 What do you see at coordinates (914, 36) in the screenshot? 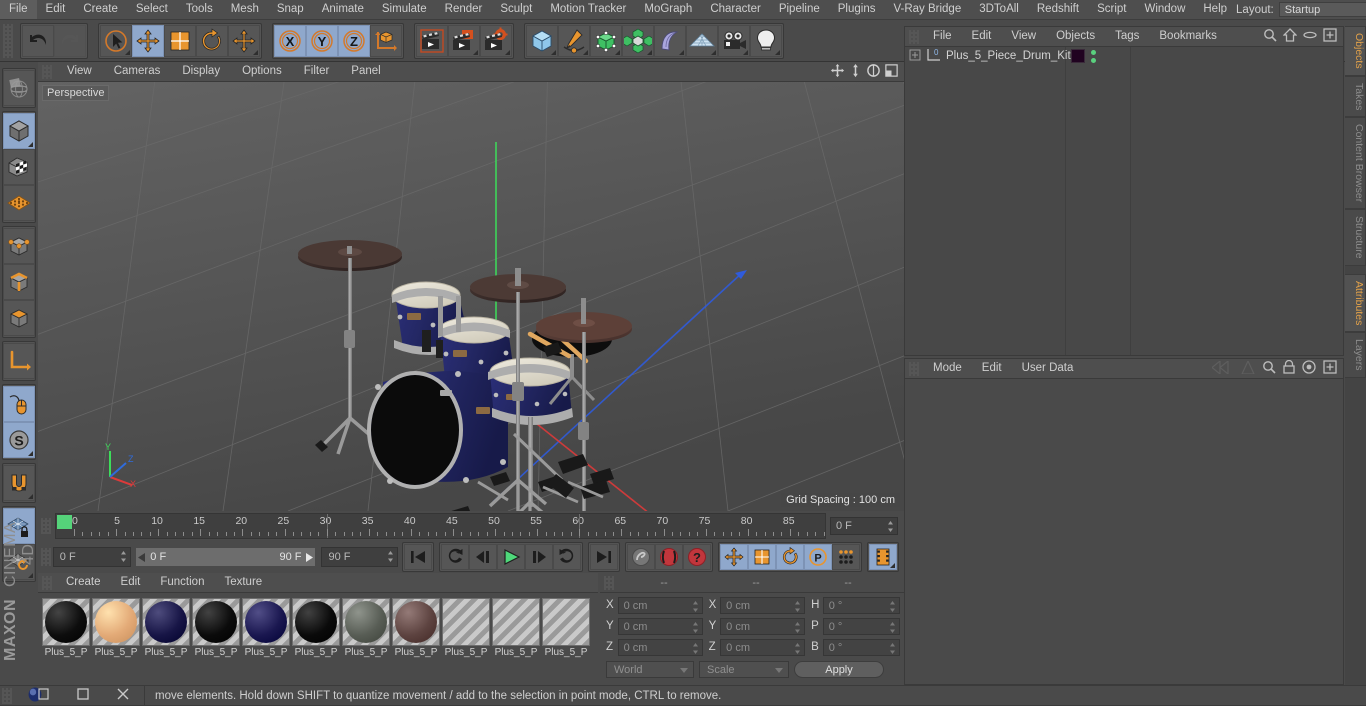
I see `objects-grip` at bounding box center [914, 36].